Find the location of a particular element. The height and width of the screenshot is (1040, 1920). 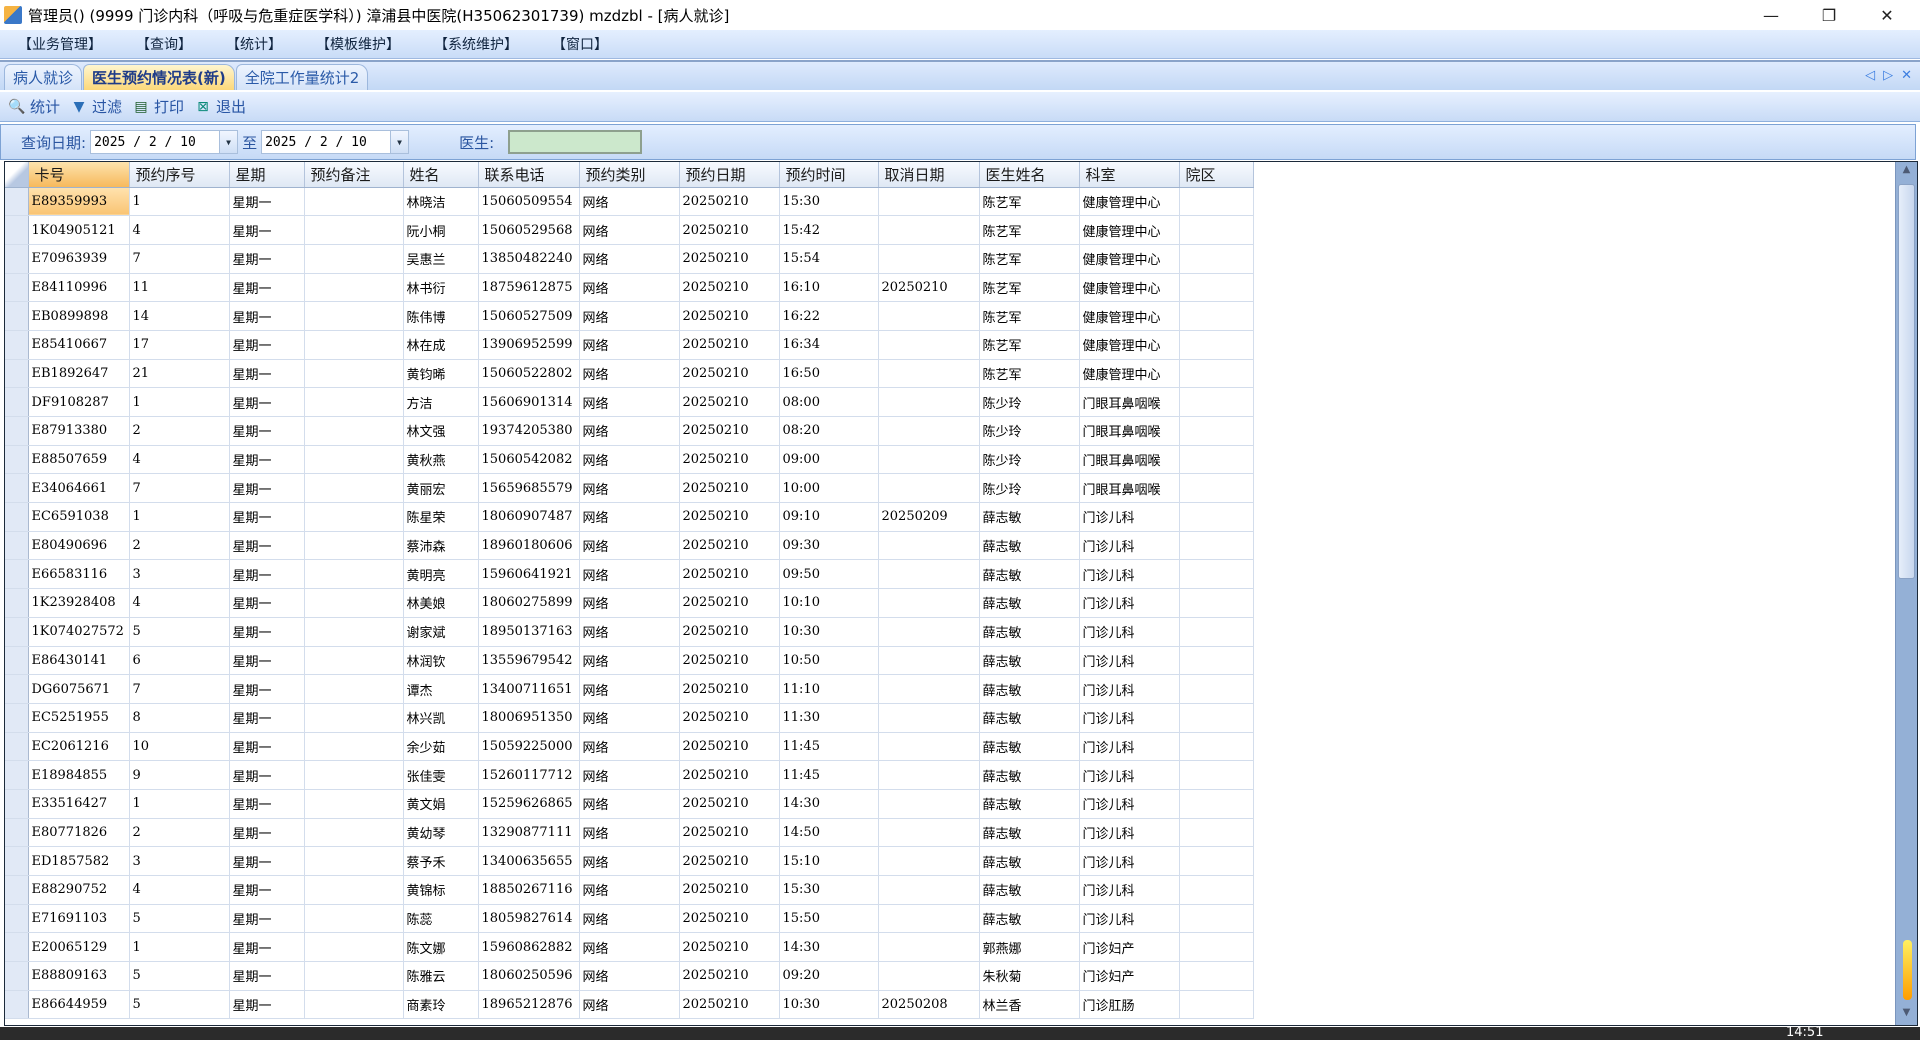

column-header: 联系电话 is located at coordinates (529, 175).